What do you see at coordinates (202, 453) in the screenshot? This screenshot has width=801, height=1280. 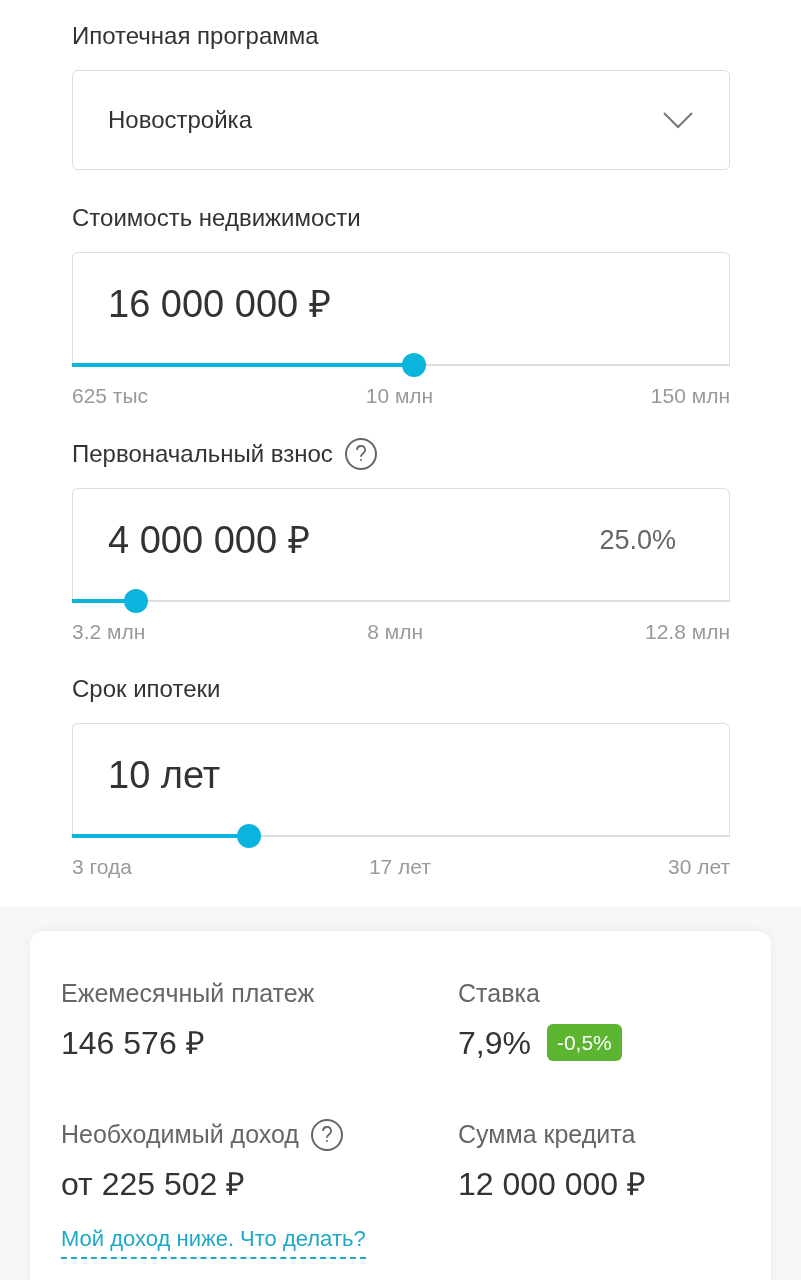 I see `field-label: Первоначальный взнос` at bounding box center [202, 453].